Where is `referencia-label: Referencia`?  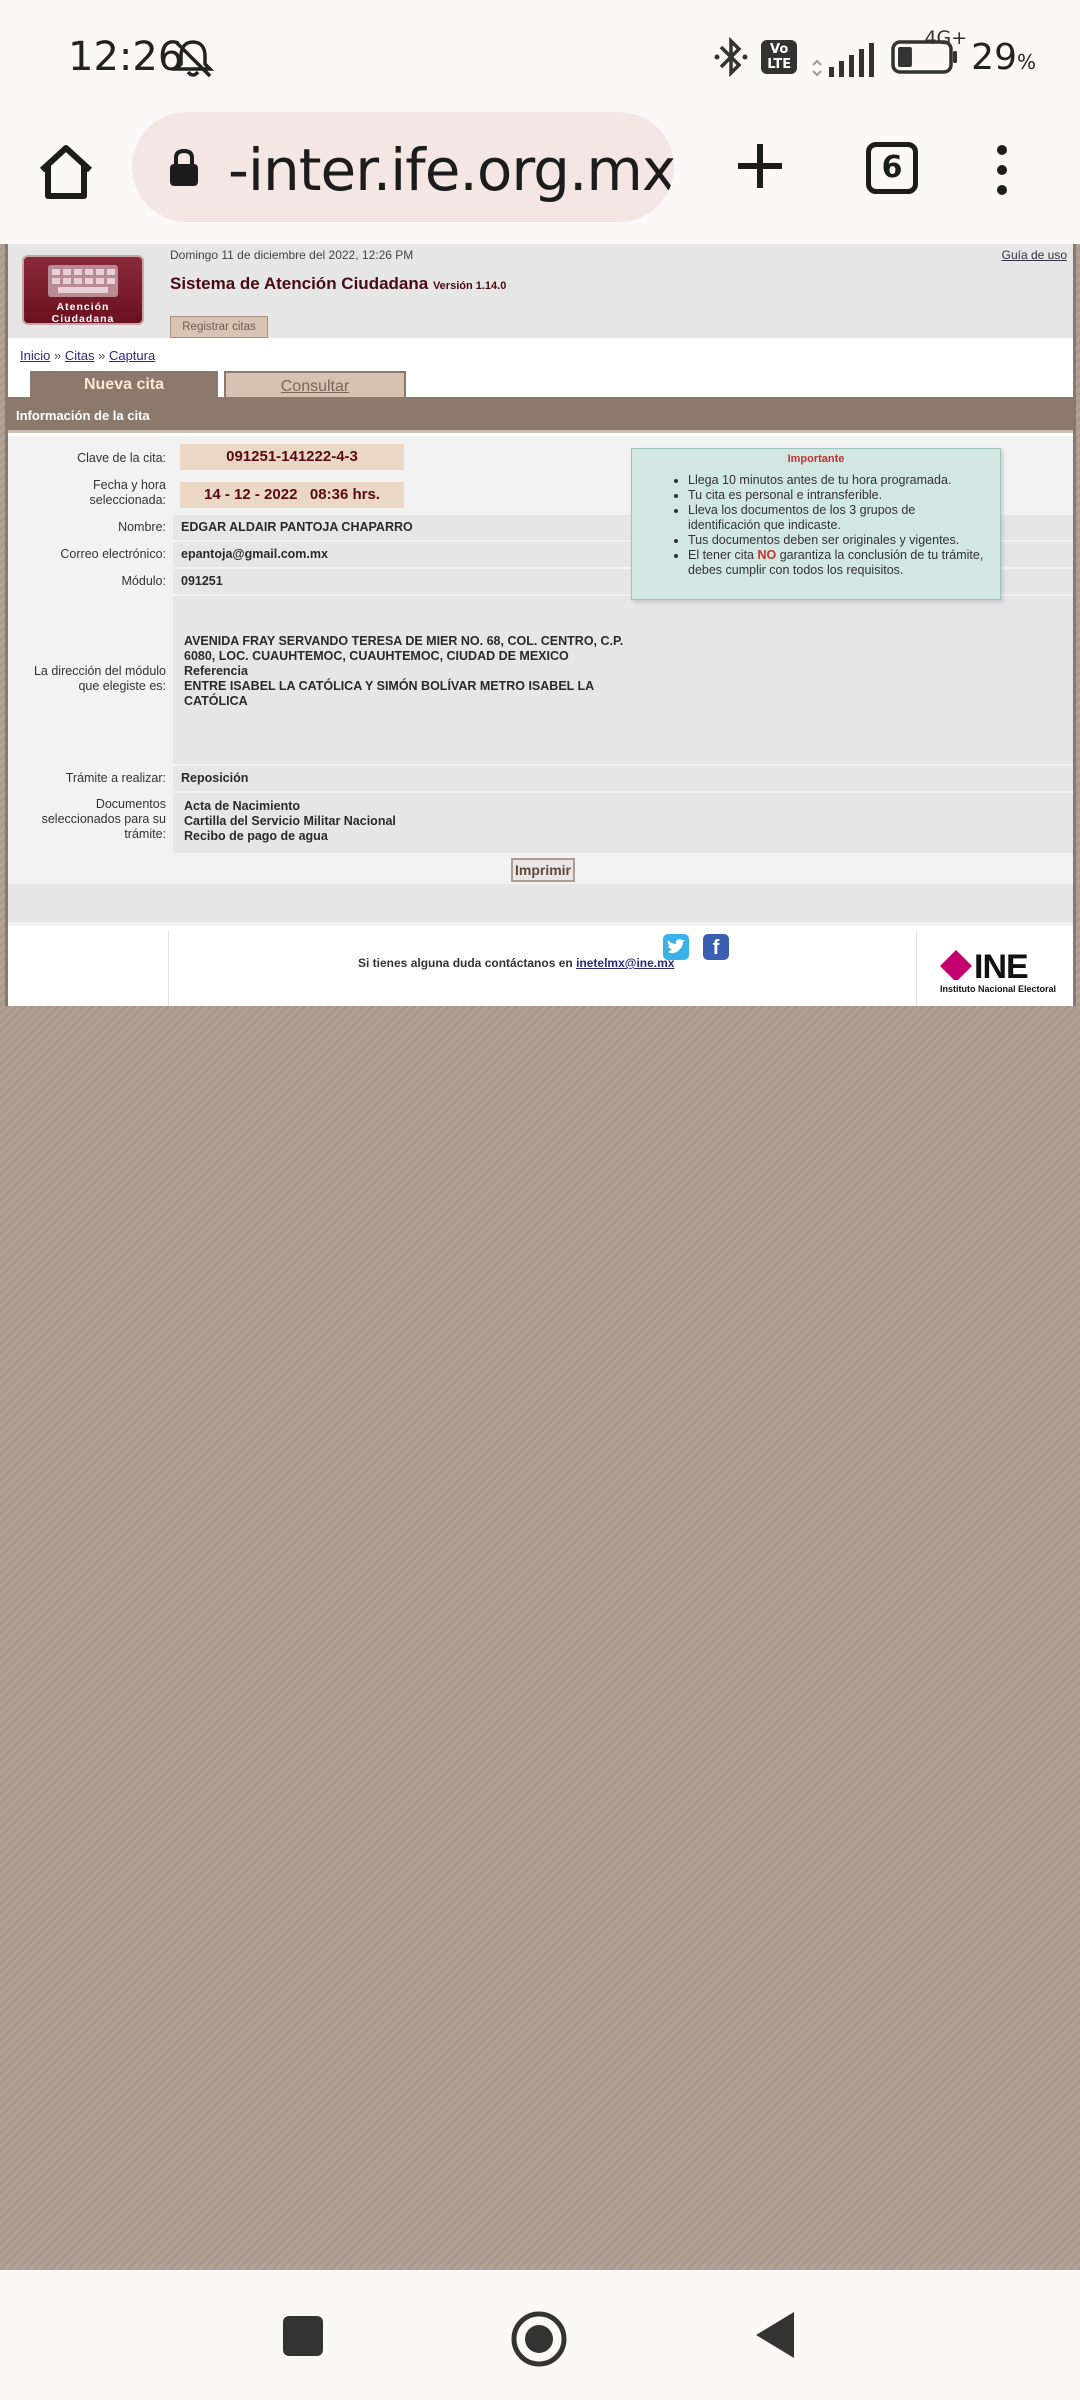 referencia-label: Referencia is located at coordinates (216, 671).